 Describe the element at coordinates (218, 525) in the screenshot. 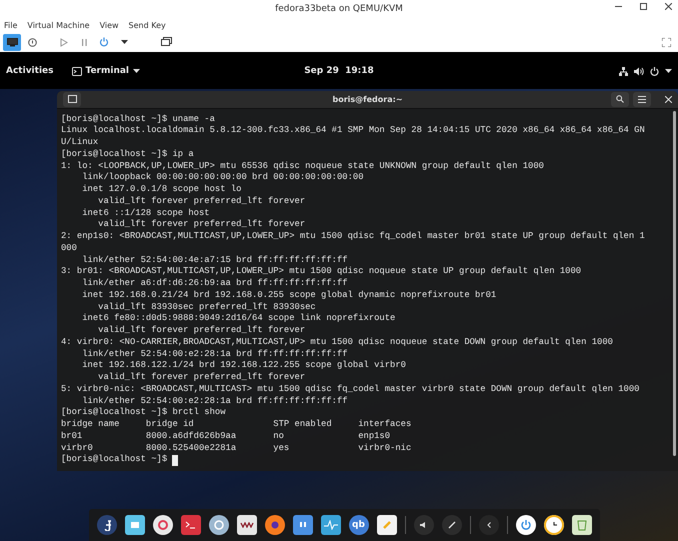

I see `disc-icon` at that location.